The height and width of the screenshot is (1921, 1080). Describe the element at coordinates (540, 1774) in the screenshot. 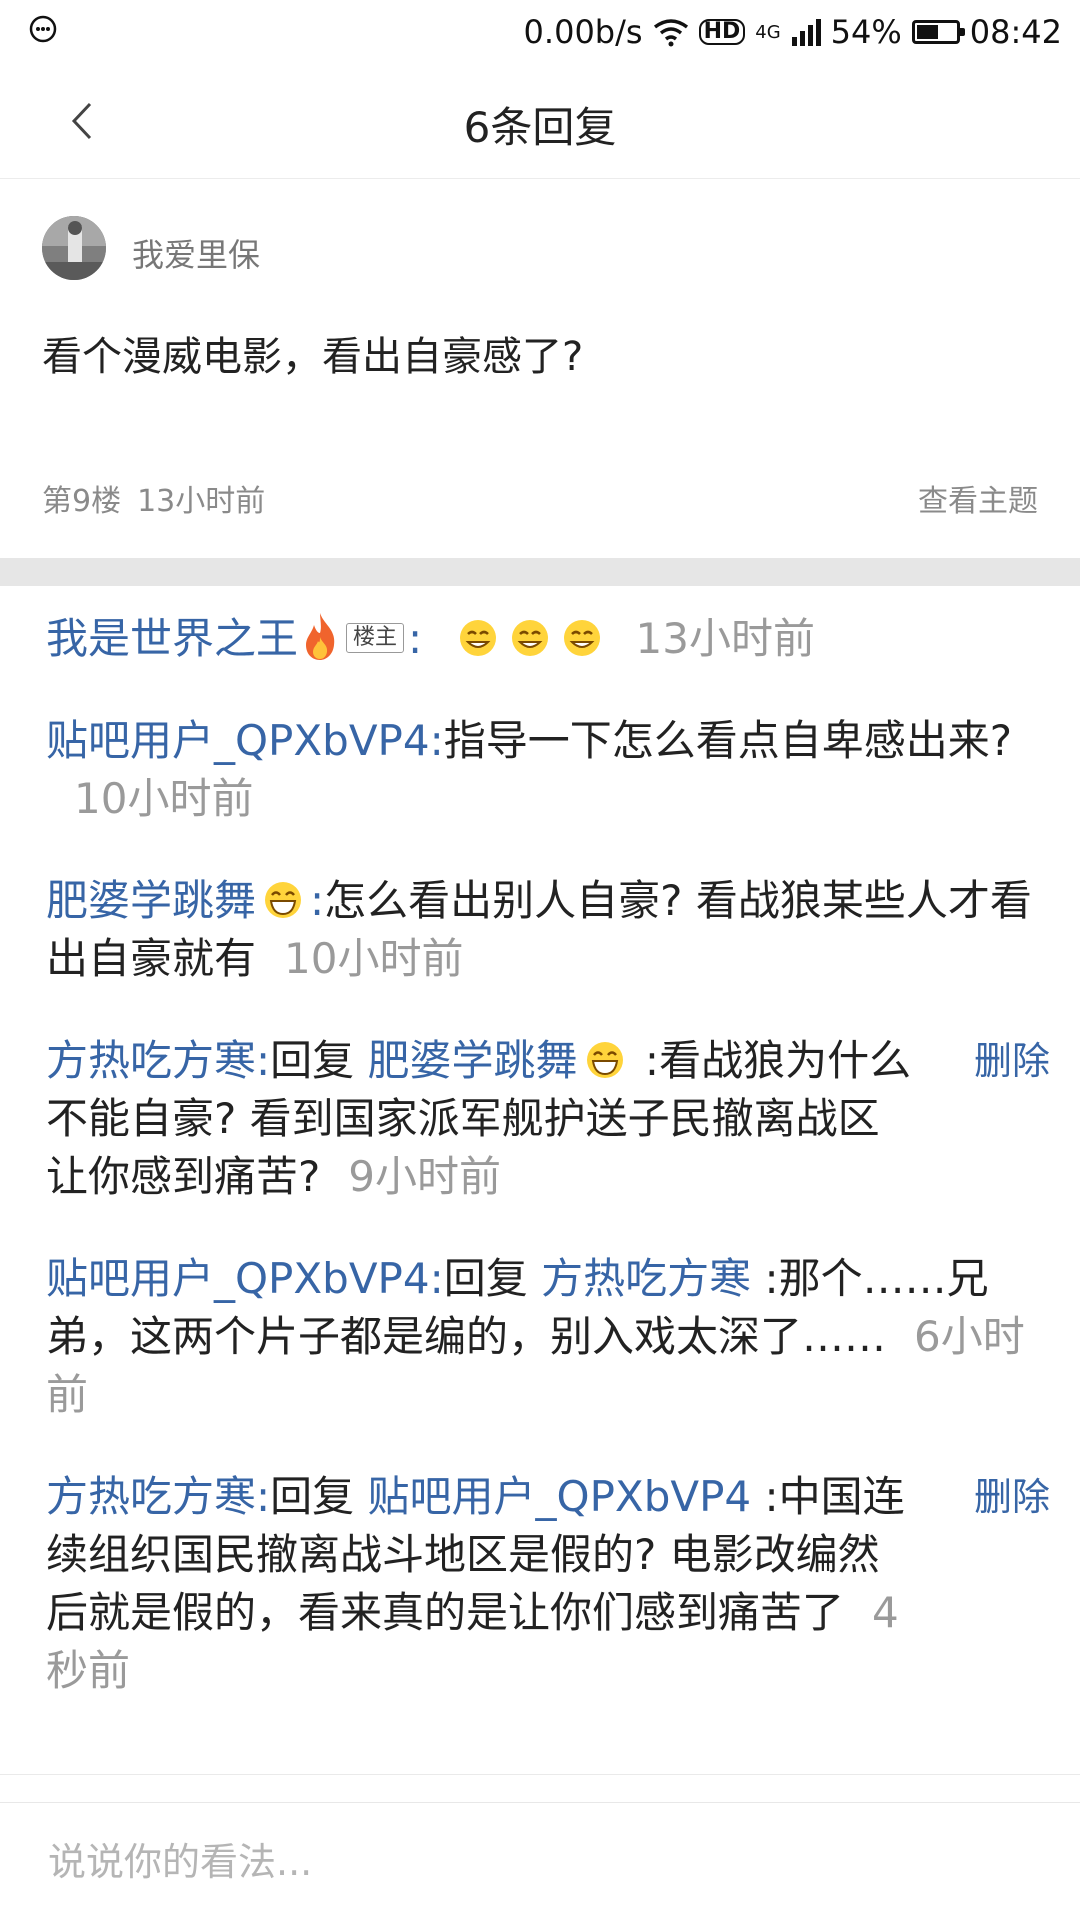

I see `list-end-divider` at that location.